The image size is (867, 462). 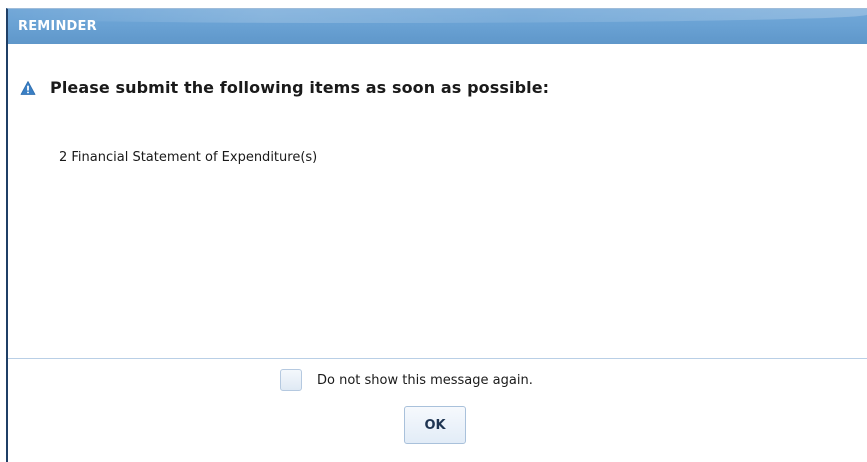 What do you see at coordinates (57, 26) in the screenshot?
I see `dialog-title: REMINDER` at bounding box center [57, 26].